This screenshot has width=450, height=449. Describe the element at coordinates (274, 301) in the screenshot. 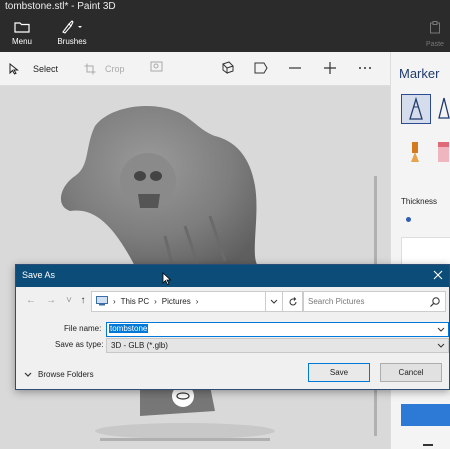

I see `address-dropdown-icon` at that location.